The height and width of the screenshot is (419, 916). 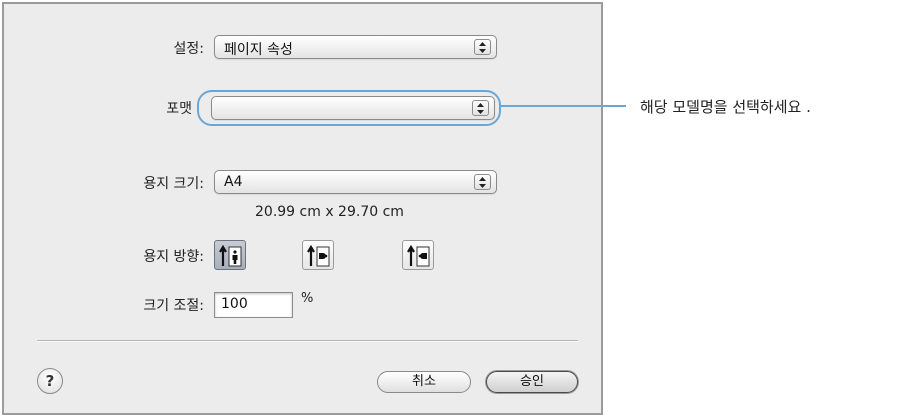 I want to click on landscape-right-orientation-icon, so click(x=418, y=255).